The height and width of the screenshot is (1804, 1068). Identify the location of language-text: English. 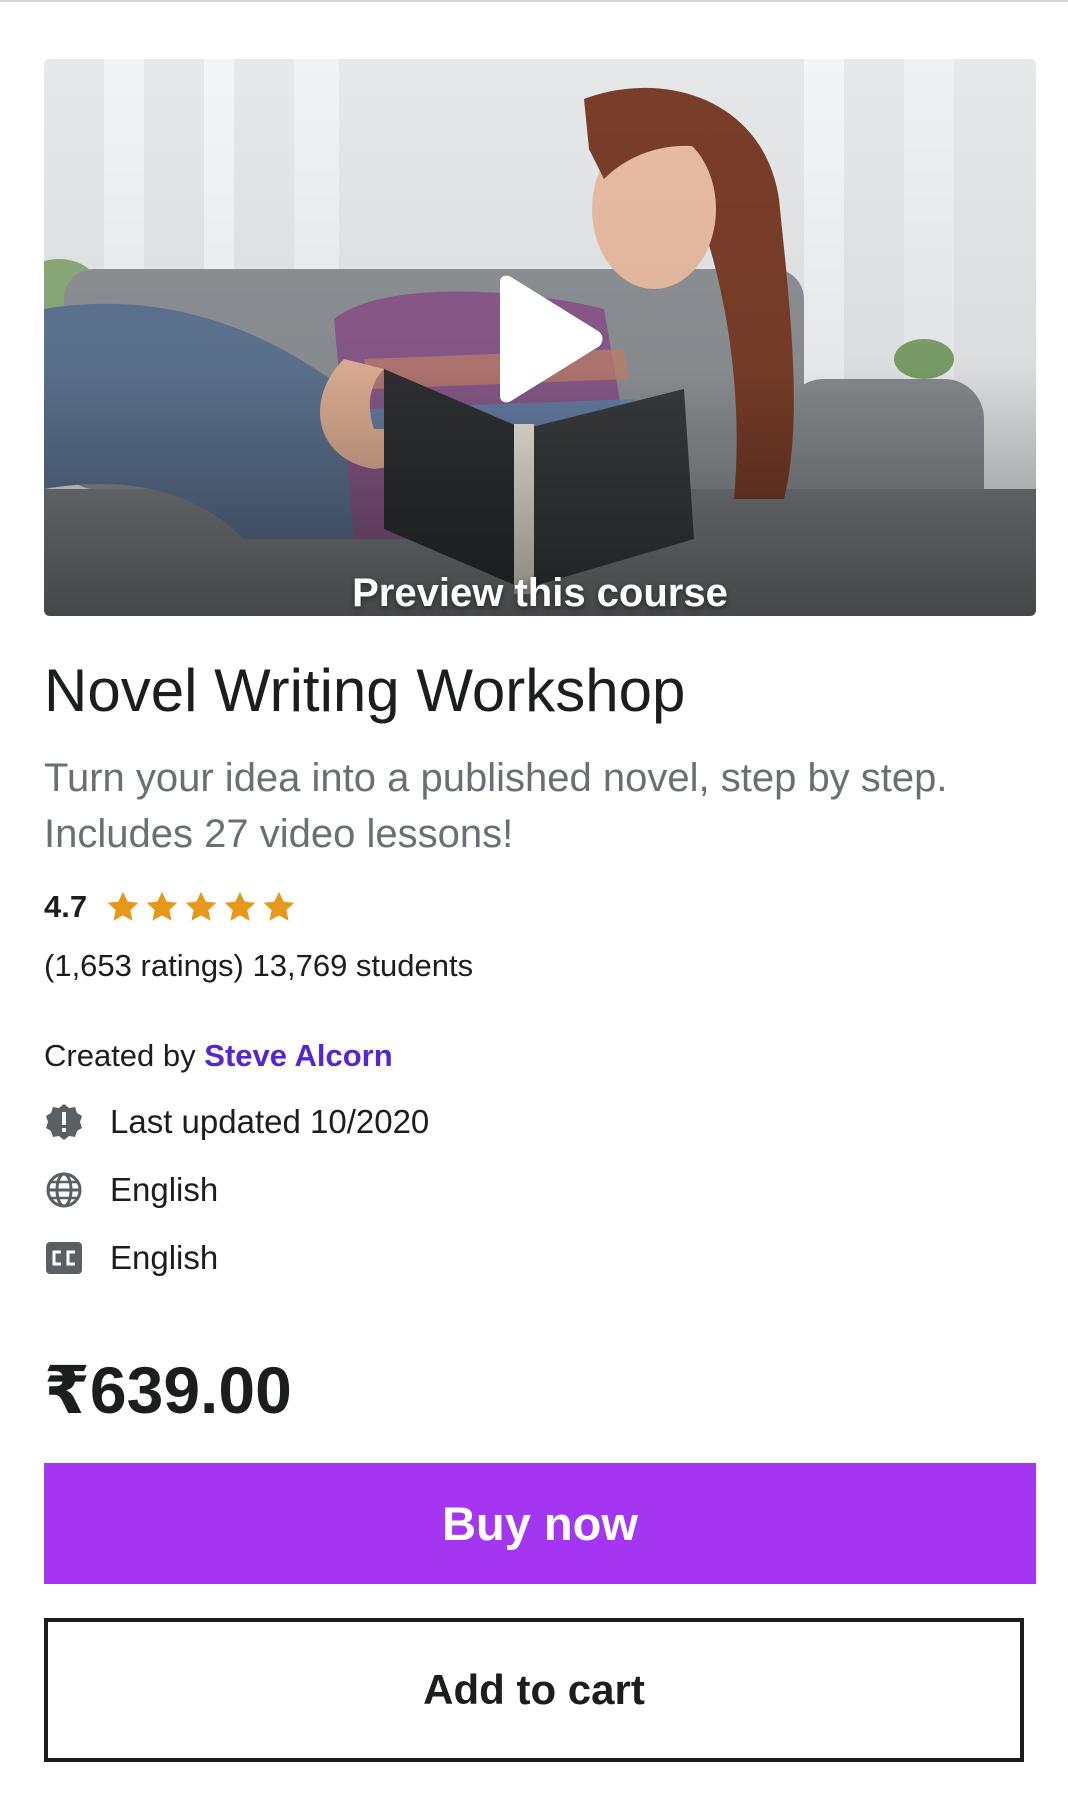
(164, 1189).